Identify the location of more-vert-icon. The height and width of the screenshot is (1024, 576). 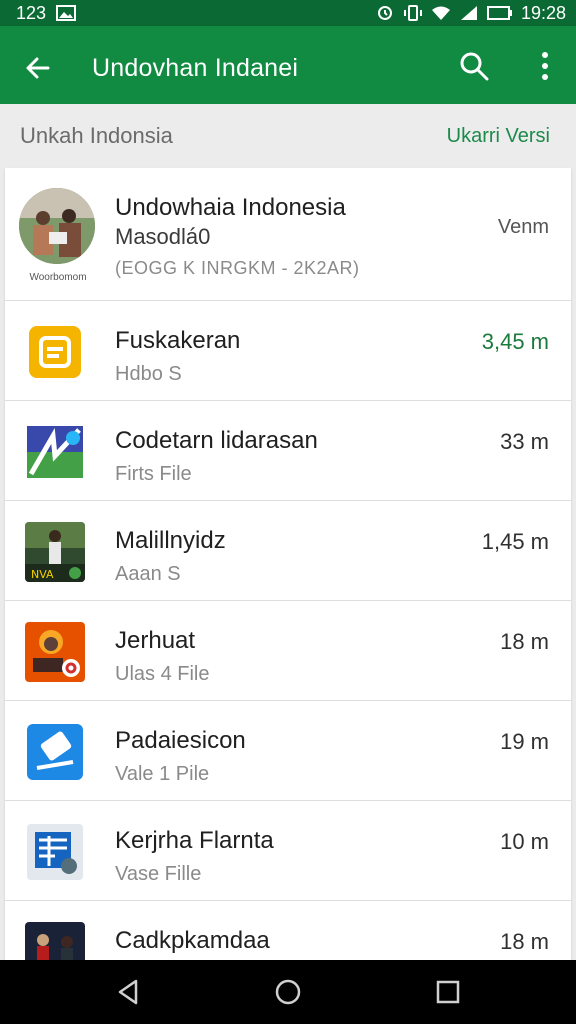
(545, 66).